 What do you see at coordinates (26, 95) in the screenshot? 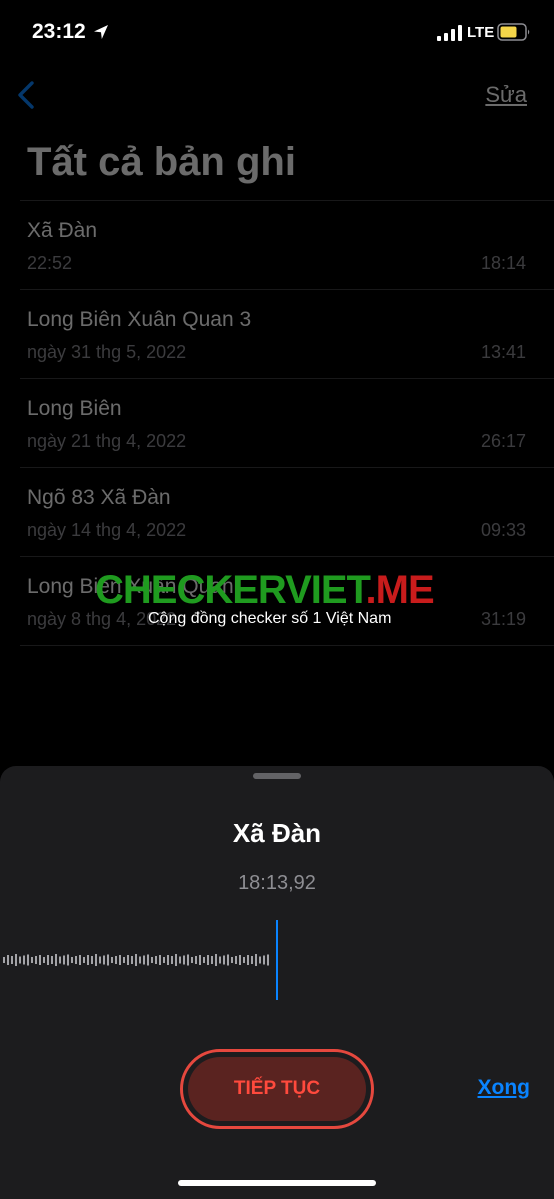
I see `back-chevron-icon` at bounding box center [26, 95].